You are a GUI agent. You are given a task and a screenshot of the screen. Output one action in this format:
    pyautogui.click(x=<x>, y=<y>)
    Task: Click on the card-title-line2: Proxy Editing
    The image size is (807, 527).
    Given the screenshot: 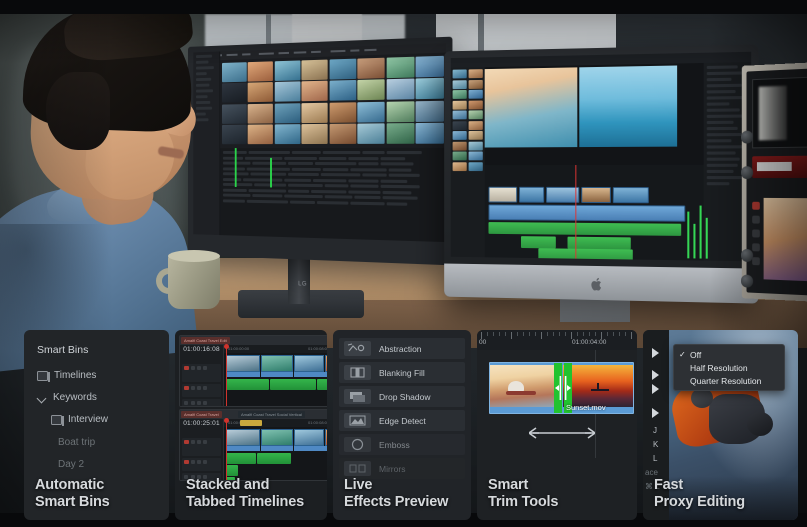 What is the action you would take?
    pyautogui.click(x=699, y=502)
    